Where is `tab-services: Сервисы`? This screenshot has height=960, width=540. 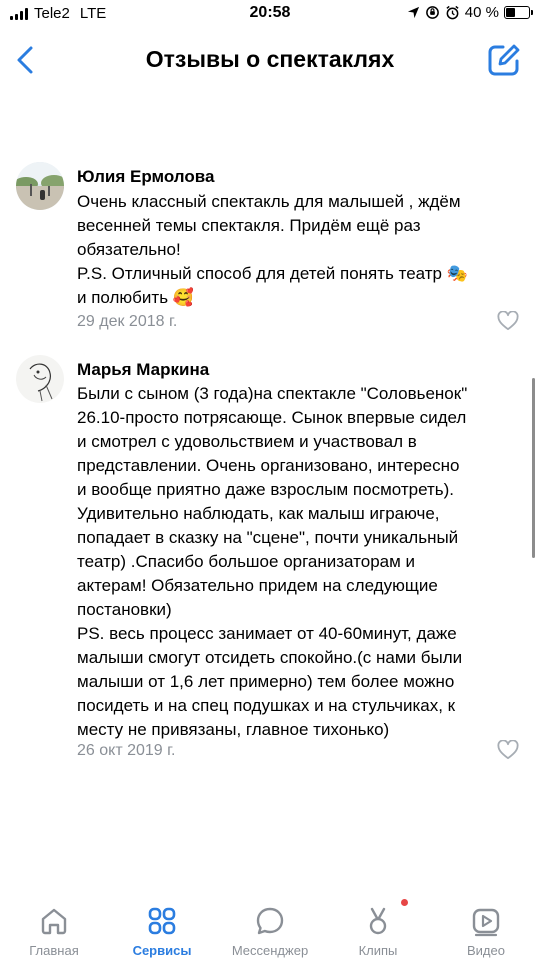 tab-services: Сервисы is located at coordinates (162, 927).